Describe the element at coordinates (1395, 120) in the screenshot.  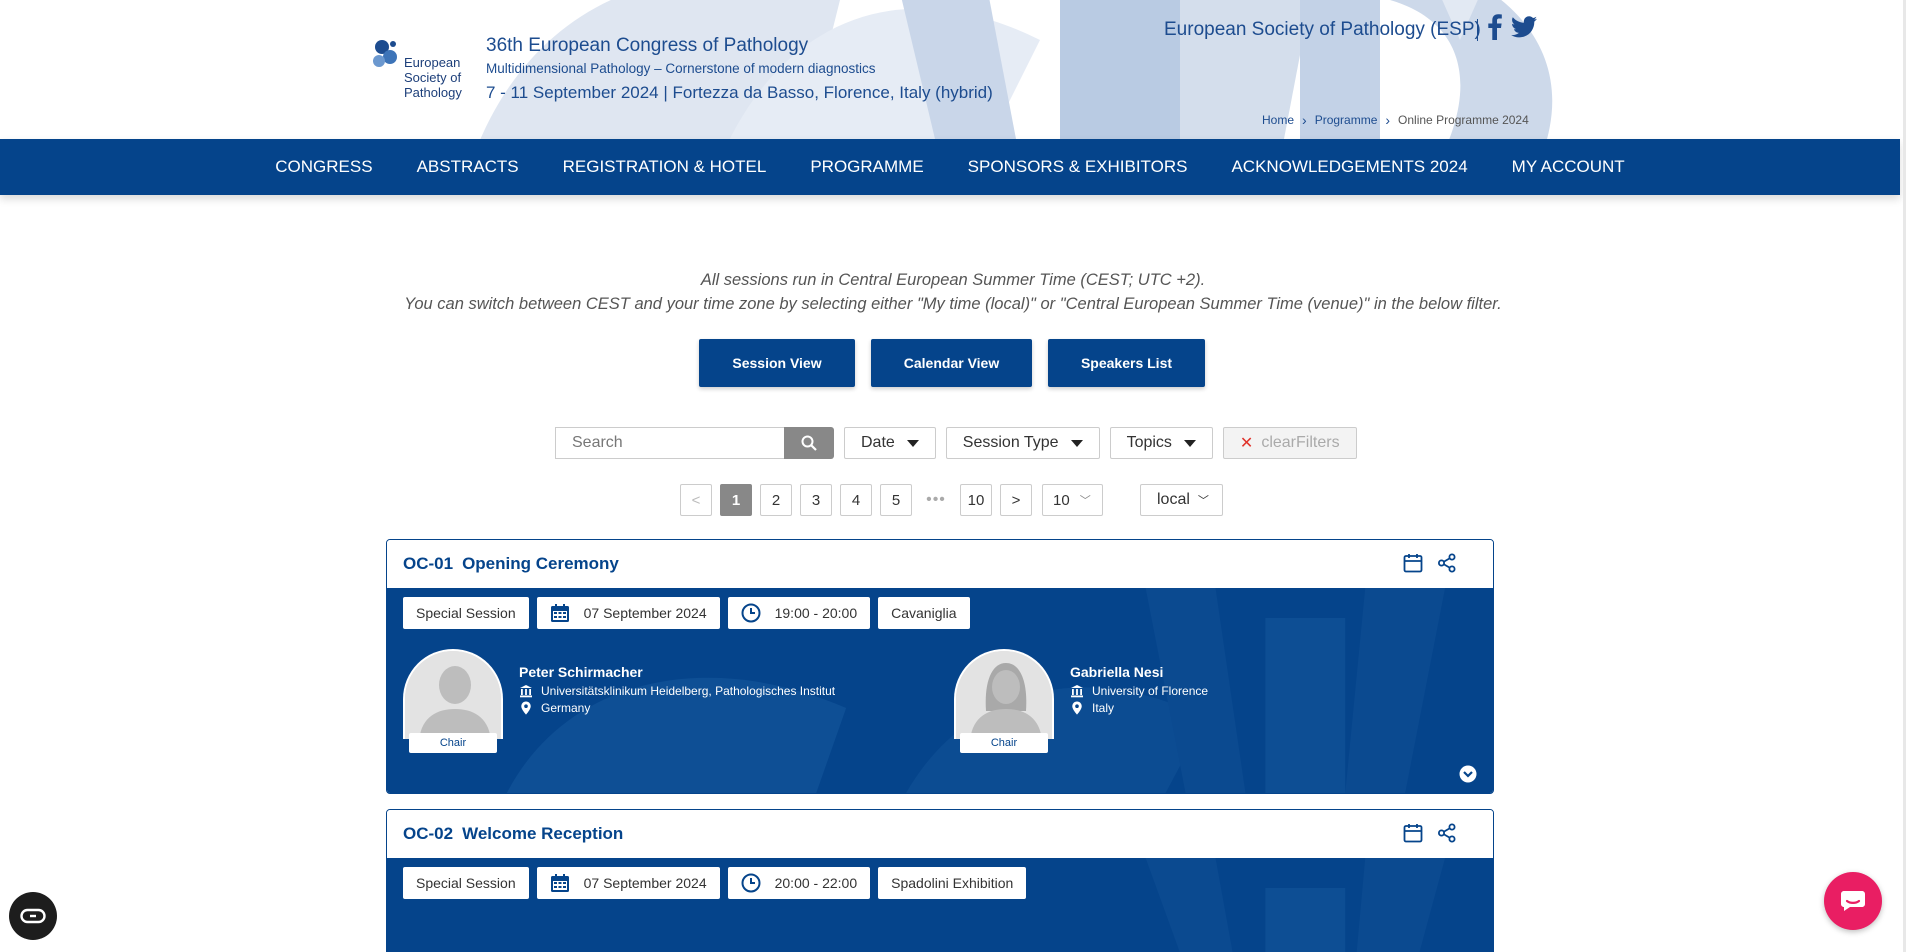
I see `breadcrumb: Home › Programme › Online Programme 2024` at that location.